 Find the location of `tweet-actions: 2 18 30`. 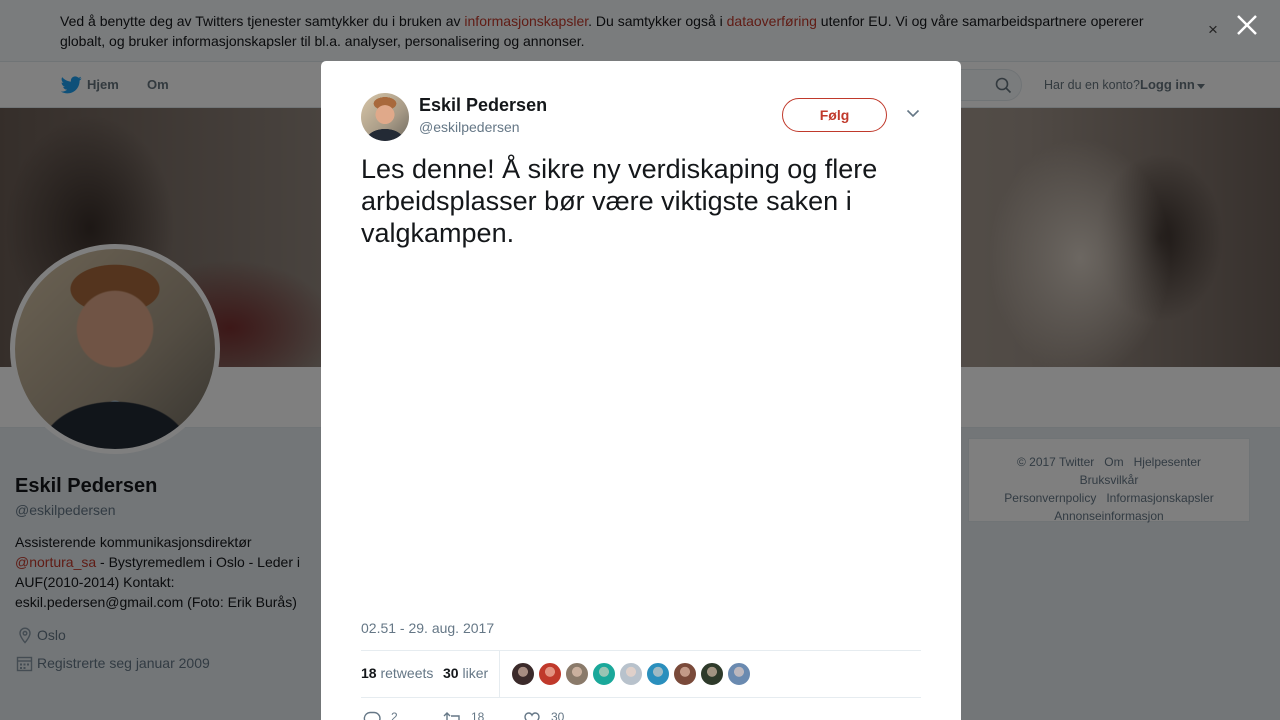

tweet-actions: 2 18 30 is located at coordinates (641, 713).